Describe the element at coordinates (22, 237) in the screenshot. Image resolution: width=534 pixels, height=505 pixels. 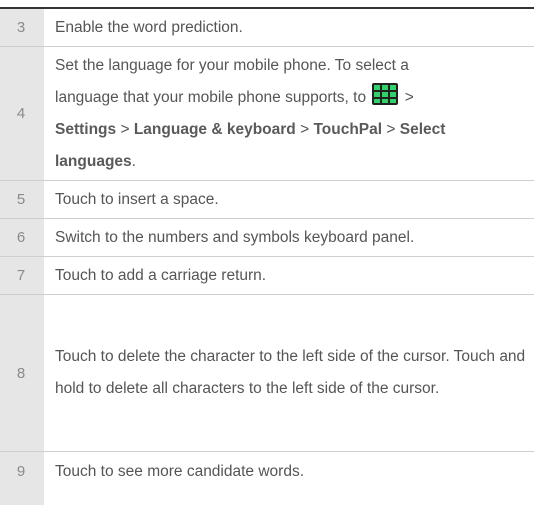
I see `row-number: 6` at that location.